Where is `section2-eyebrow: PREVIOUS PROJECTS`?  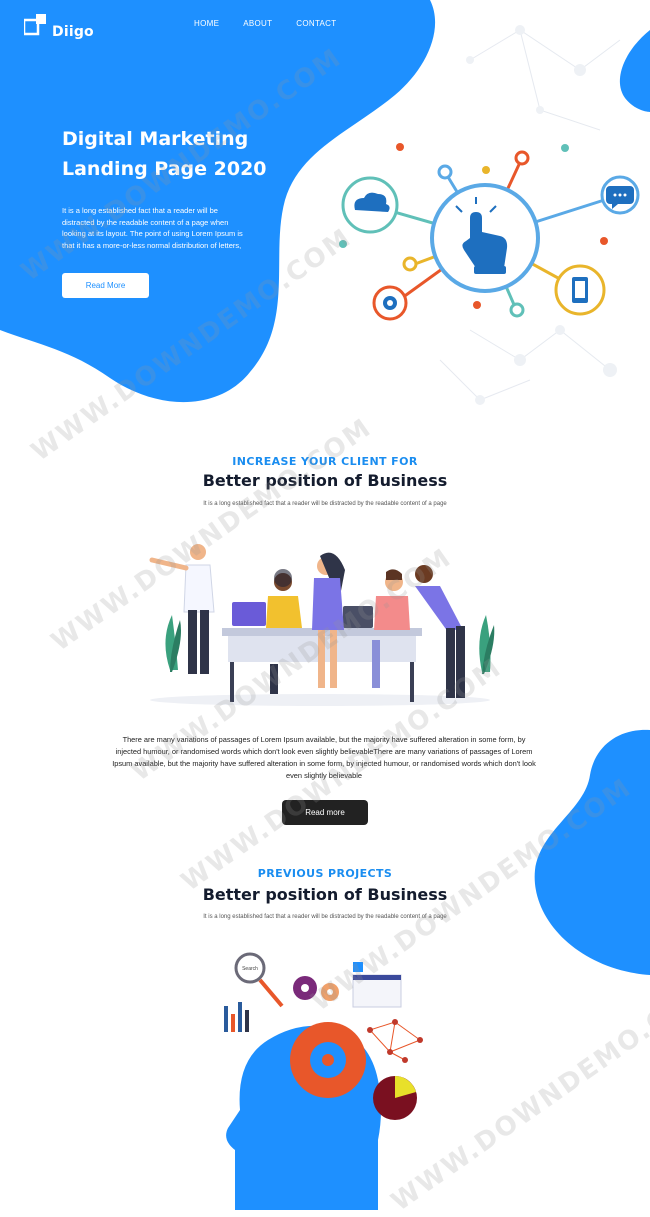 section2-eyebrow: PREVIOUS PROJECTS is located at coordinates (325, 873).